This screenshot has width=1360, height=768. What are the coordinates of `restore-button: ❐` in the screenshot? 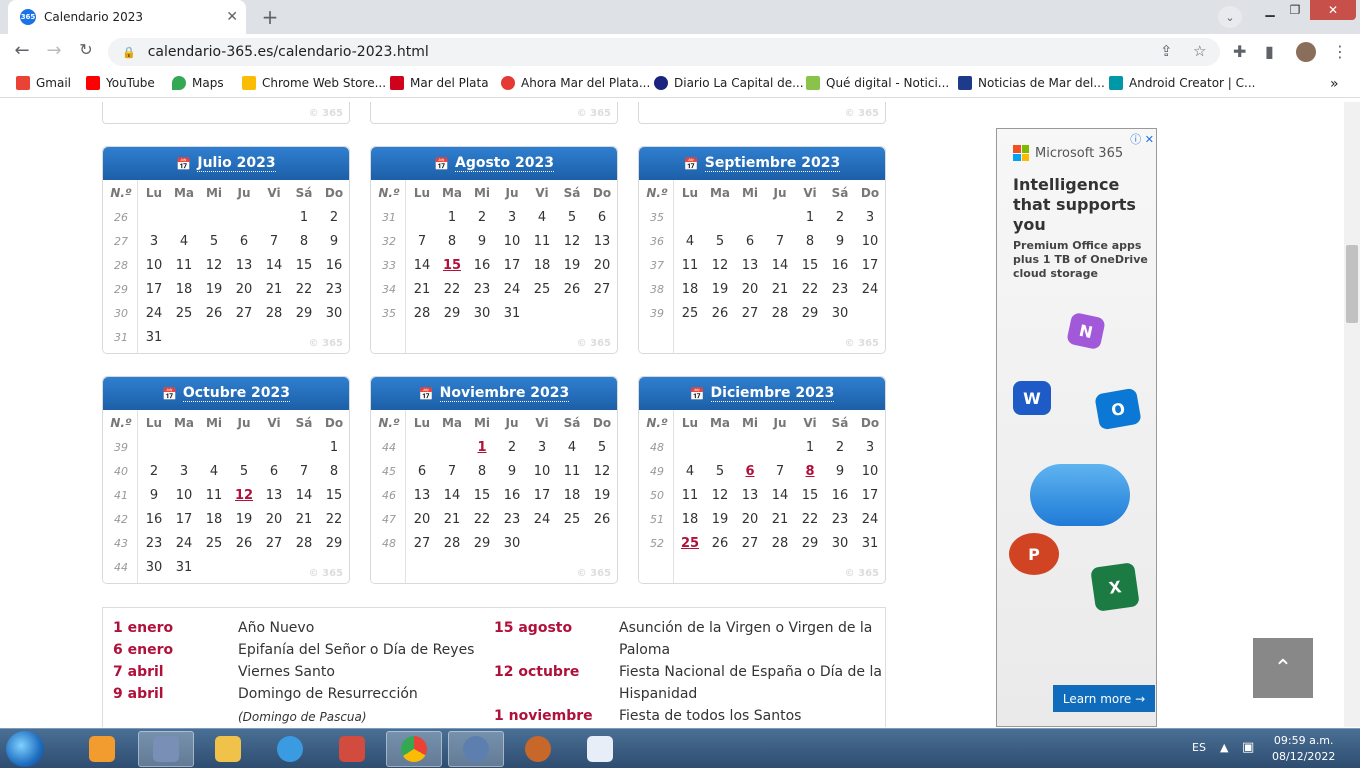 It's located at (1295, 10).